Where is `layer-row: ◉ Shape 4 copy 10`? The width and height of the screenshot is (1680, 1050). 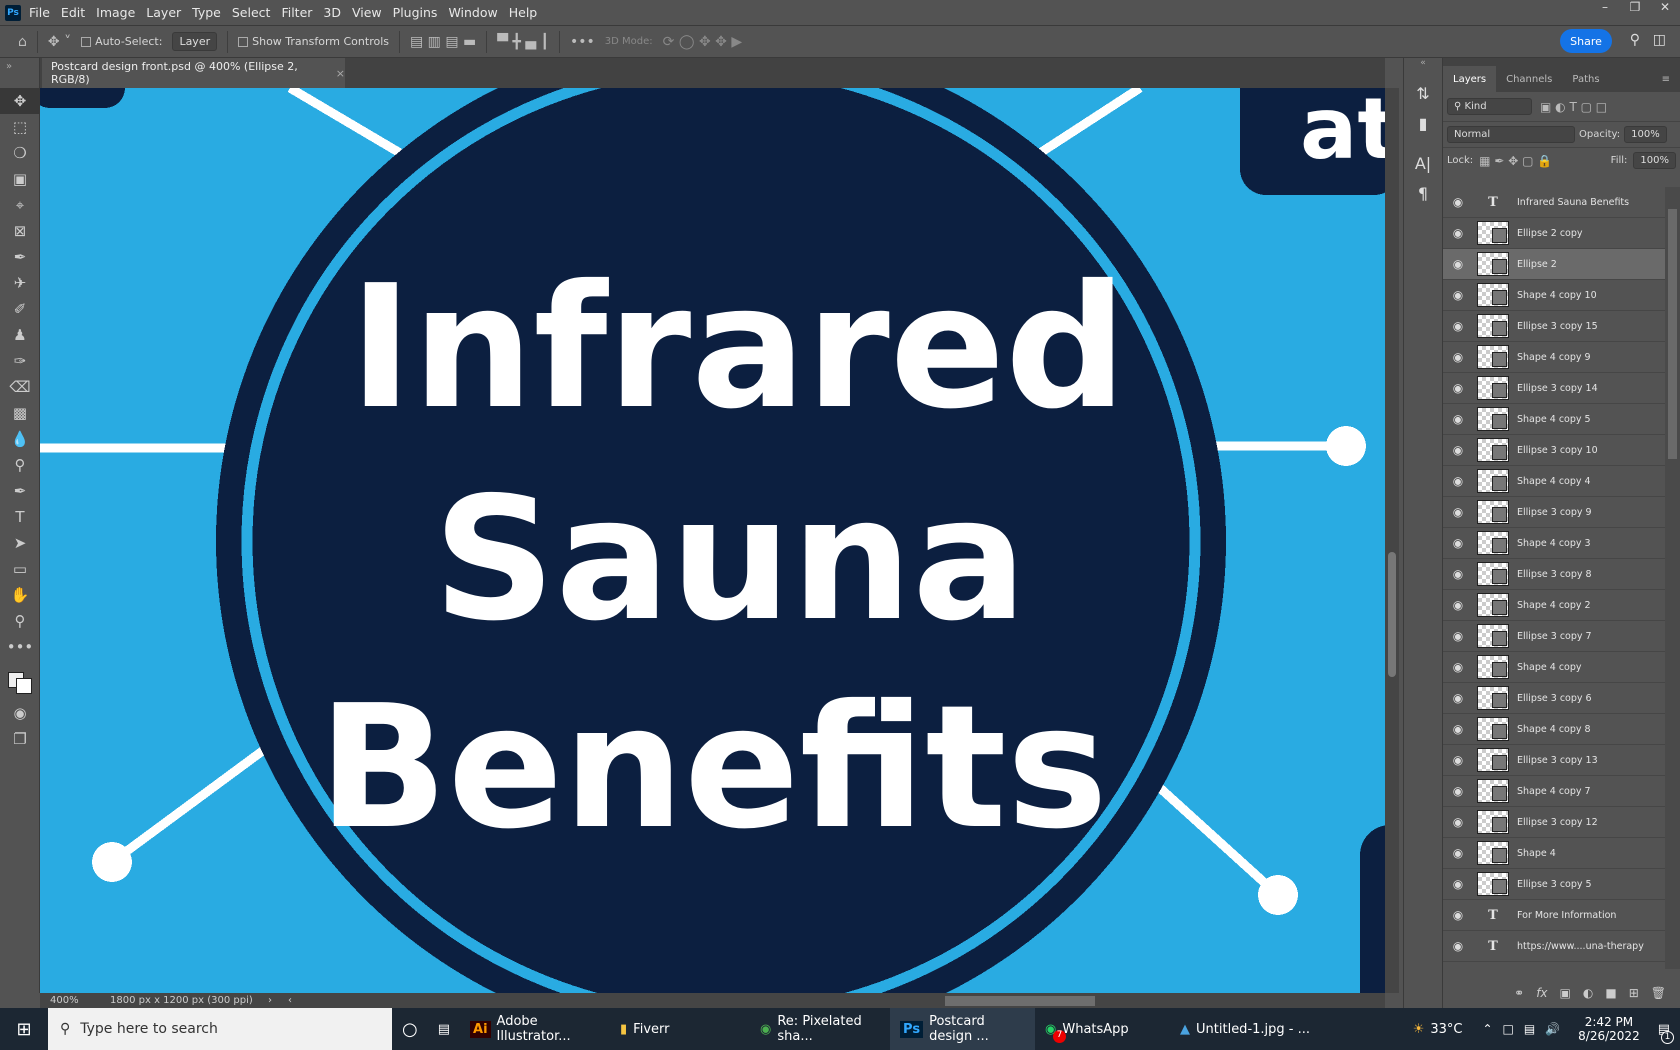 layer-row: ◉ Shape 4 copy 10 is located at coordinates (1554, 295).